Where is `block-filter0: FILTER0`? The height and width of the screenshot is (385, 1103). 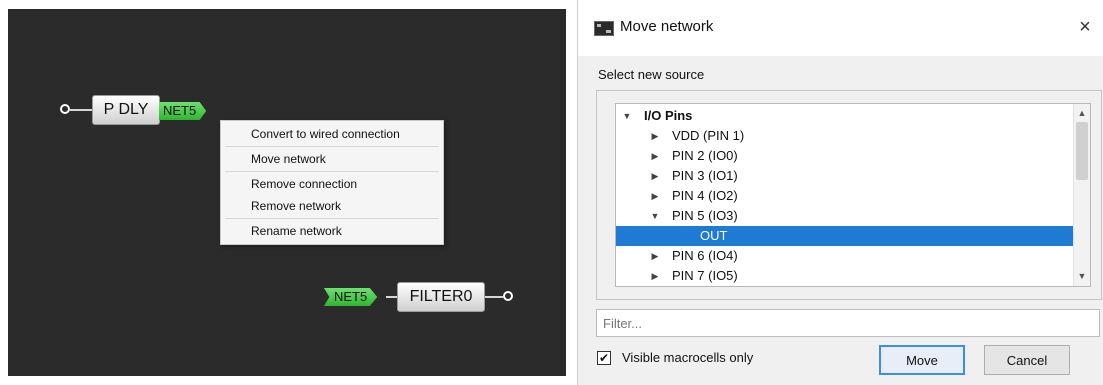
block-filter0: FILTER0 is located at coordinates (441, 297).